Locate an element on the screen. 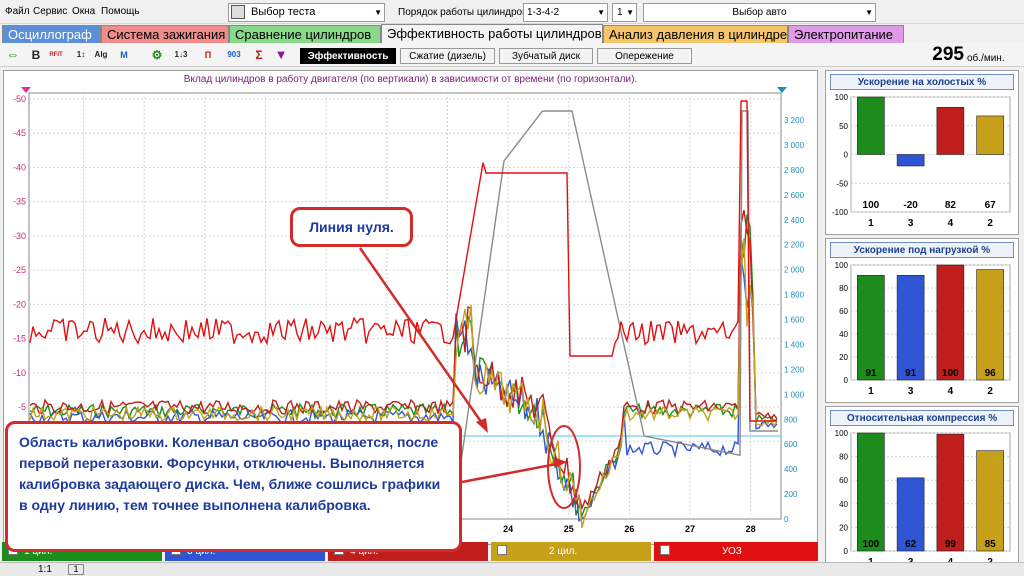 Image resolution: width=1024 pixels, height=576 pixels. tab-oscilloscope: Осциллограф is located at coordinates (51, 34).